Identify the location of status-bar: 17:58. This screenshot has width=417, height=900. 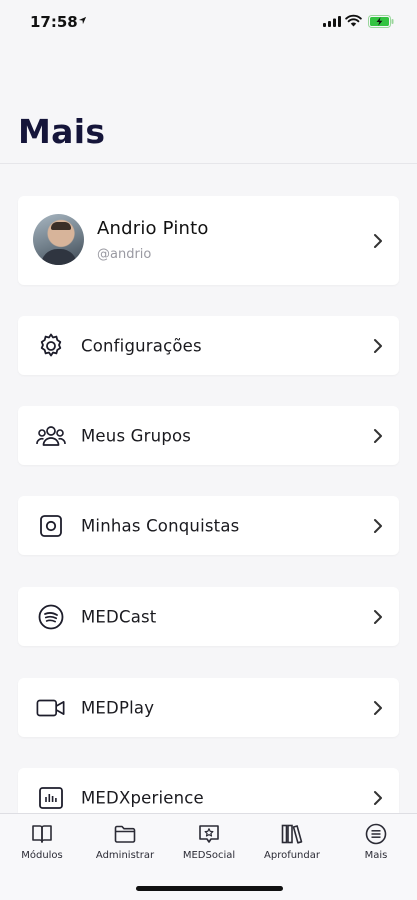
(208, 23).